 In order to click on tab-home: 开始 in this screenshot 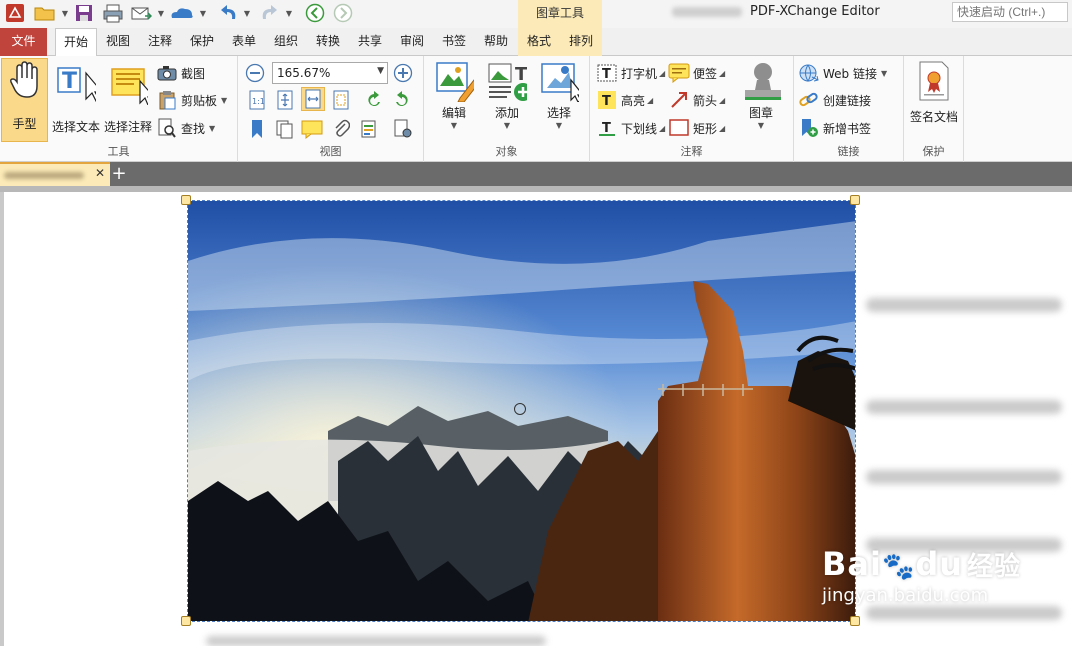, I will do `click(76, 42)`.